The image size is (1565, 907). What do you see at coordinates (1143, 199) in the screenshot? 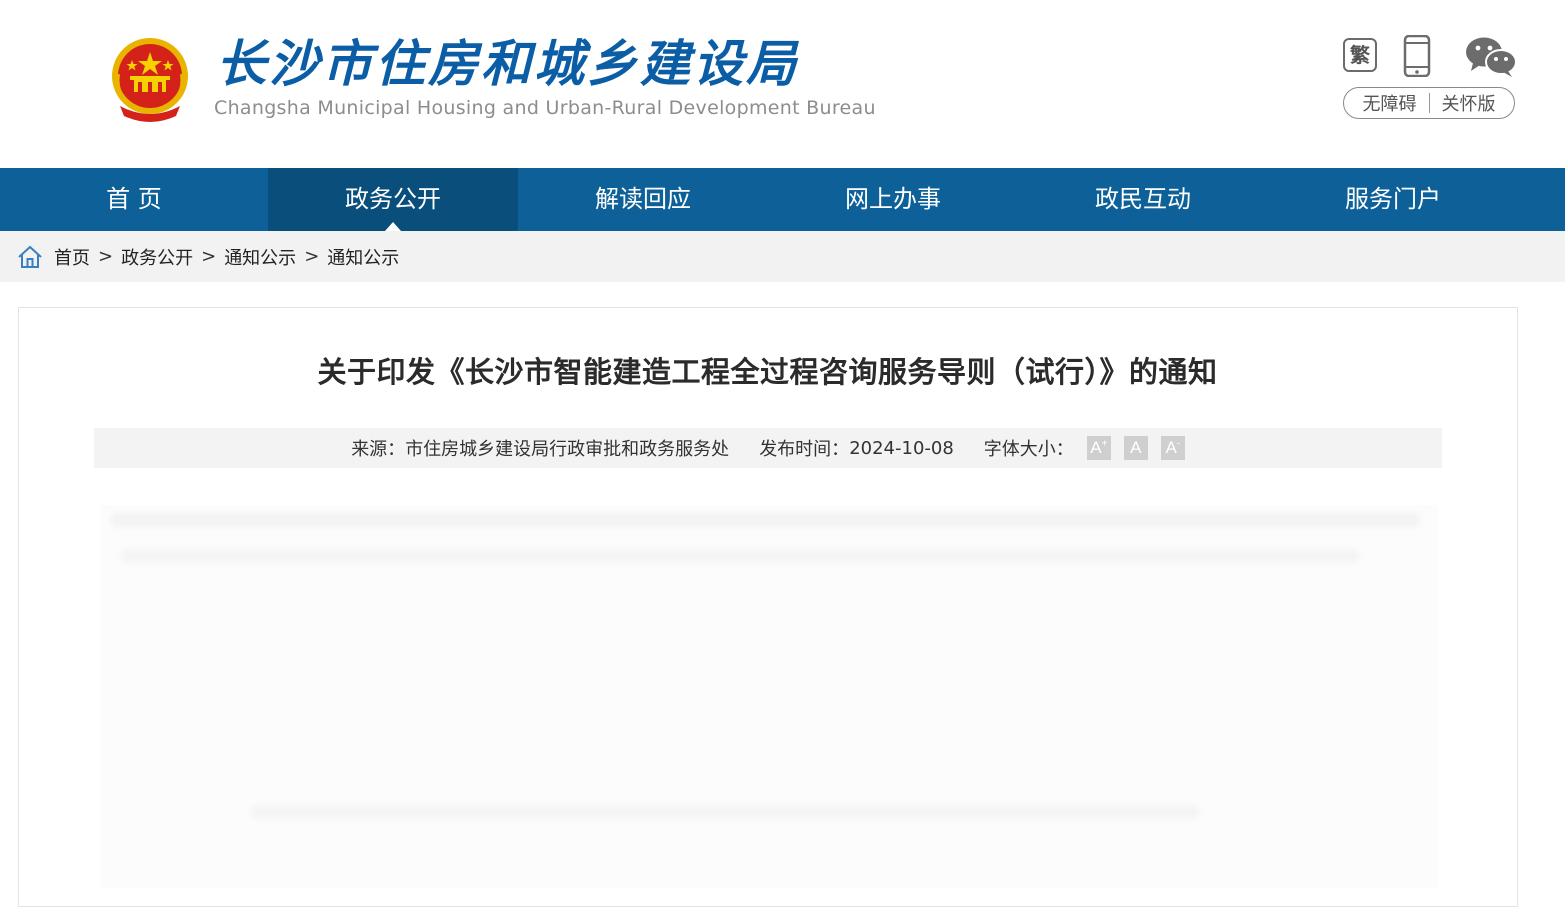
I see `nav-item-interaction: 政民互动` at bounding box center [1143, 199].